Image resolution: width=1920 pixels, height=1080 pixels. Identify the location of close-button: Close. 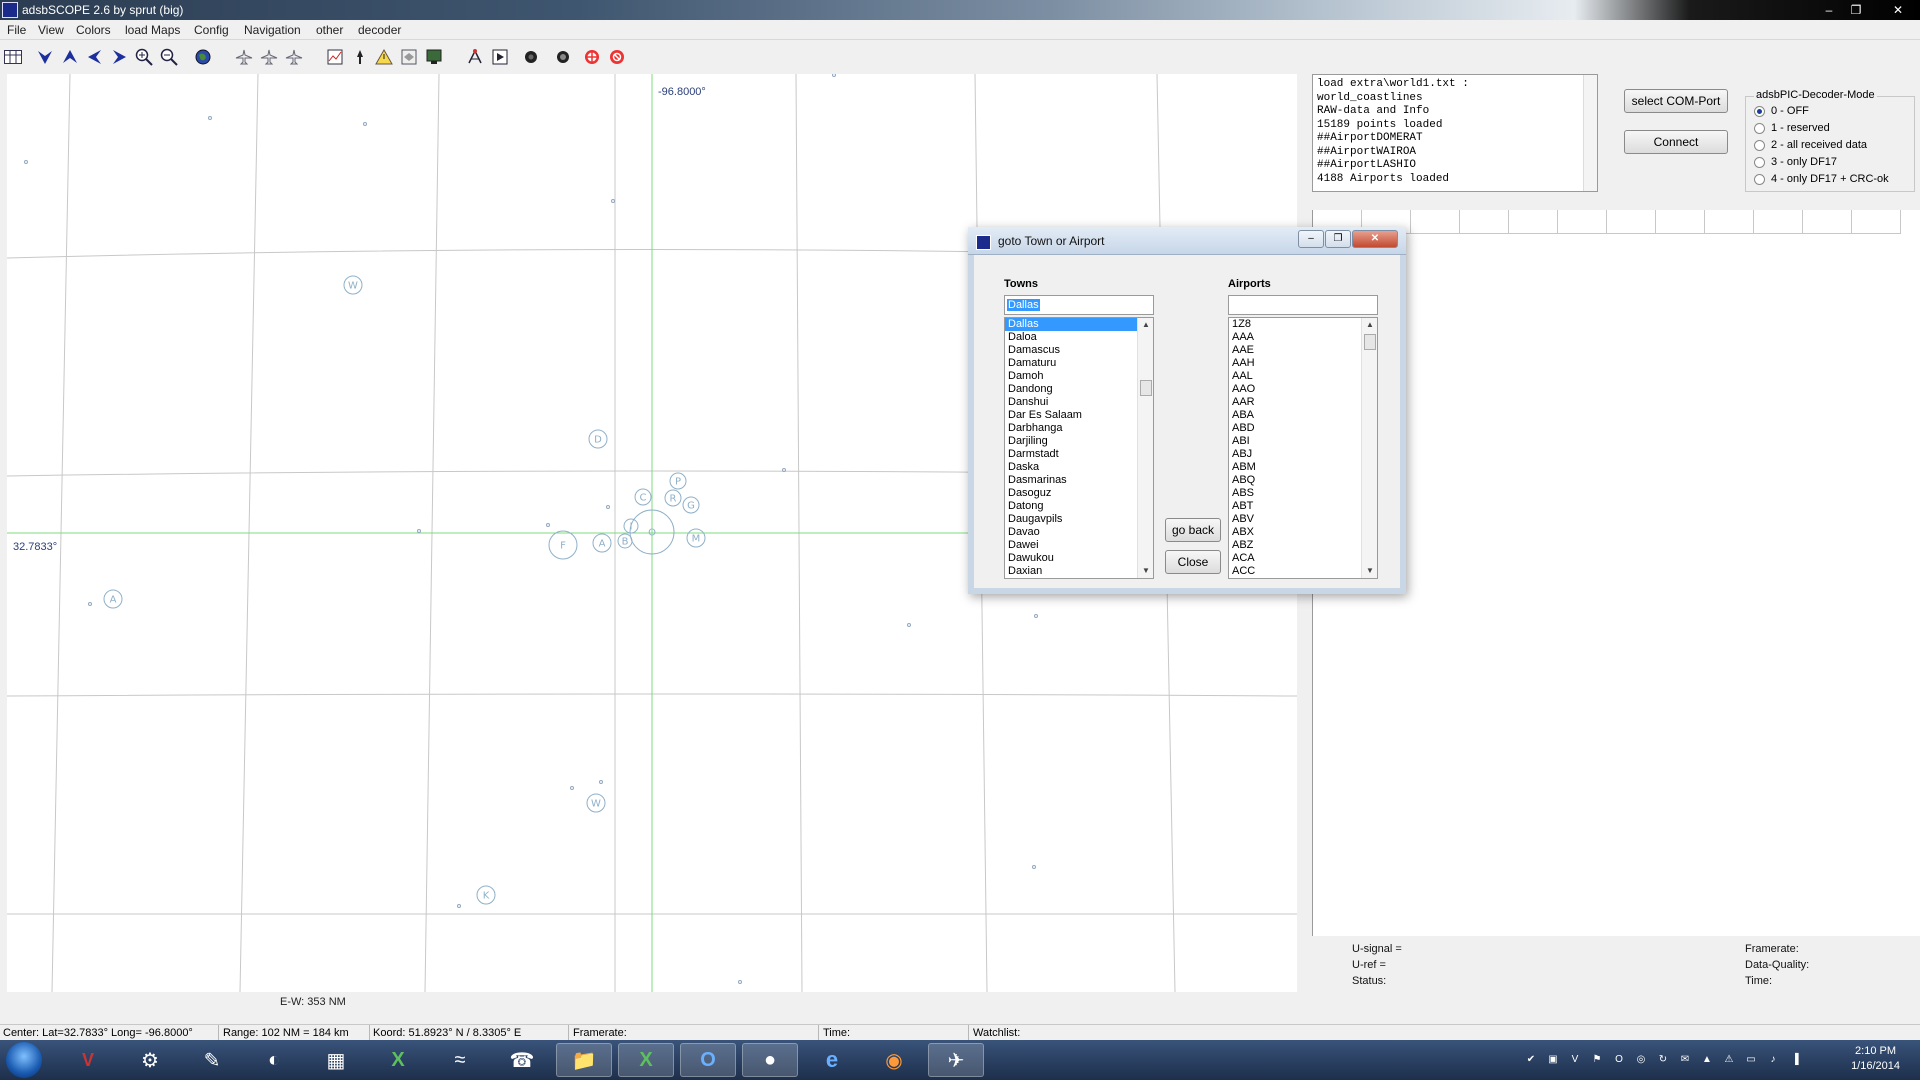
(1193, 562).